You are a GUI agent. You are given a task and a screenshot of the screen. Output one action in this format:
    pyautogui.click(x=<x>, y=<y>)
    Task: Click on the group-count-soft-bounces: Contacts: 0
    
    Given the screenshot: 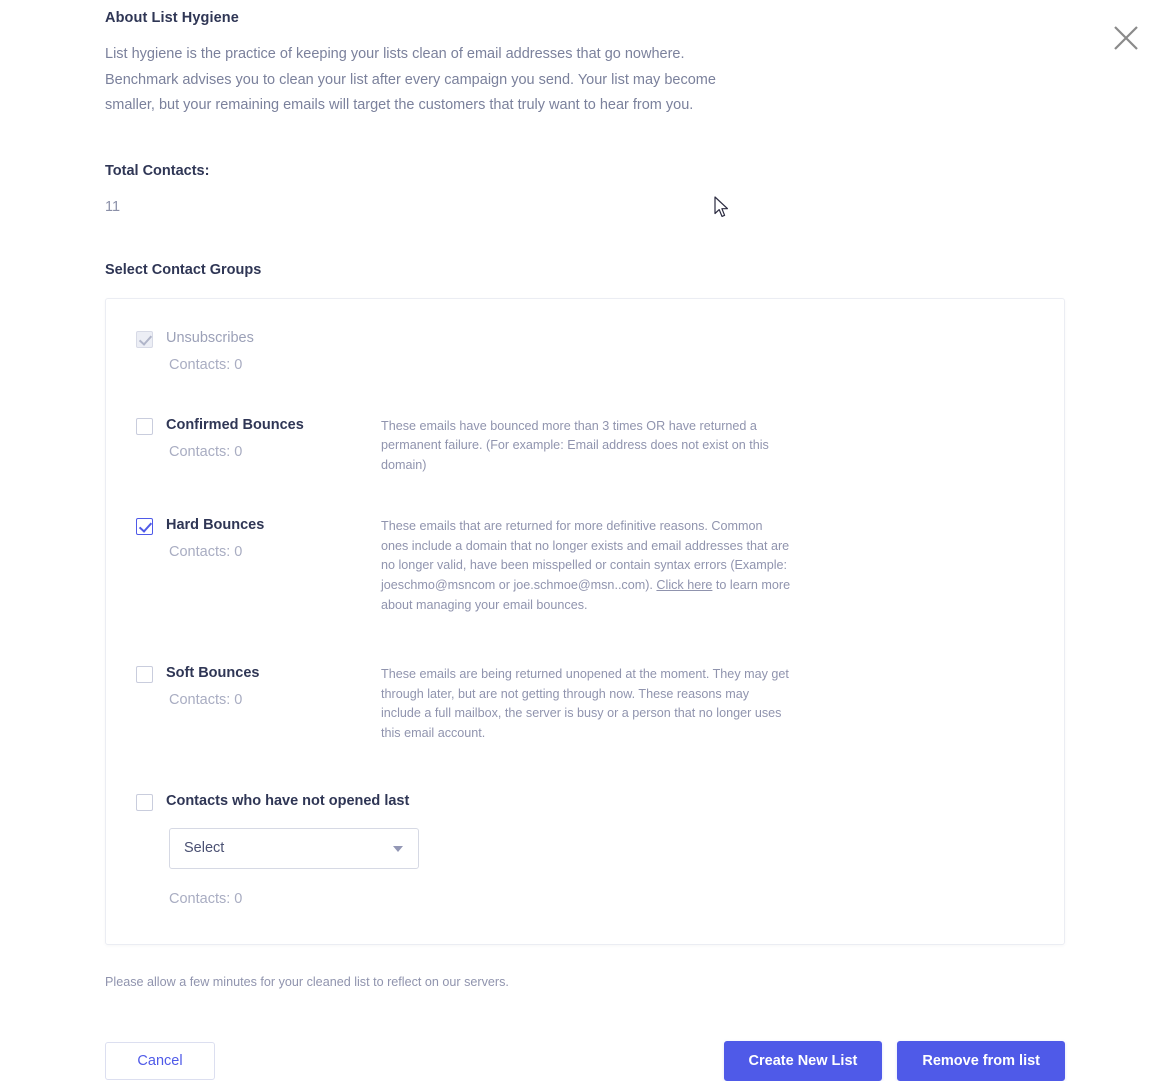 What is the action you would take?
    pyautogui.click(x=206, y=700)
    